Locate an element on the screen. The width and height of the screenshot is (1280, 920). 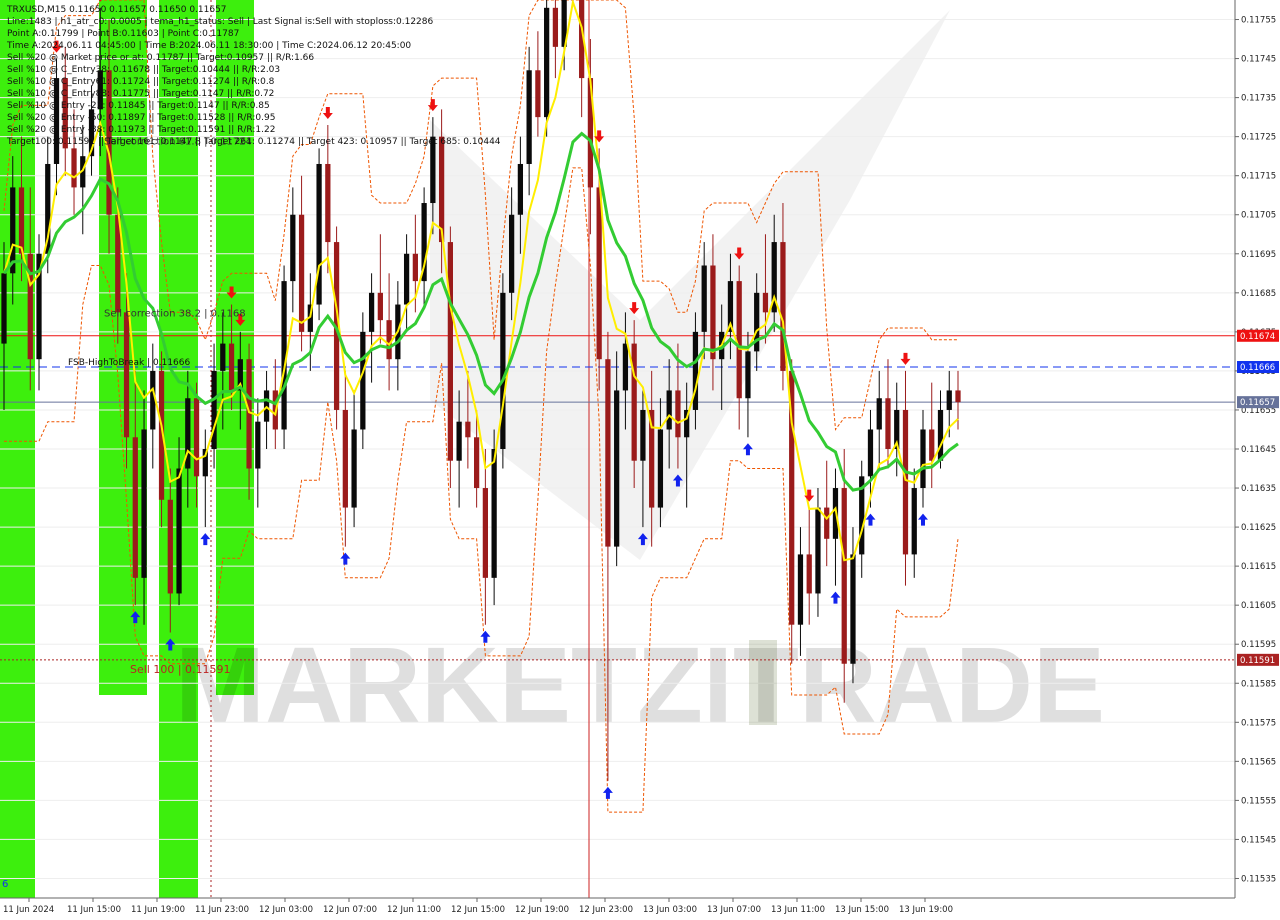
highlight-box is located at coordinates (763, 682).